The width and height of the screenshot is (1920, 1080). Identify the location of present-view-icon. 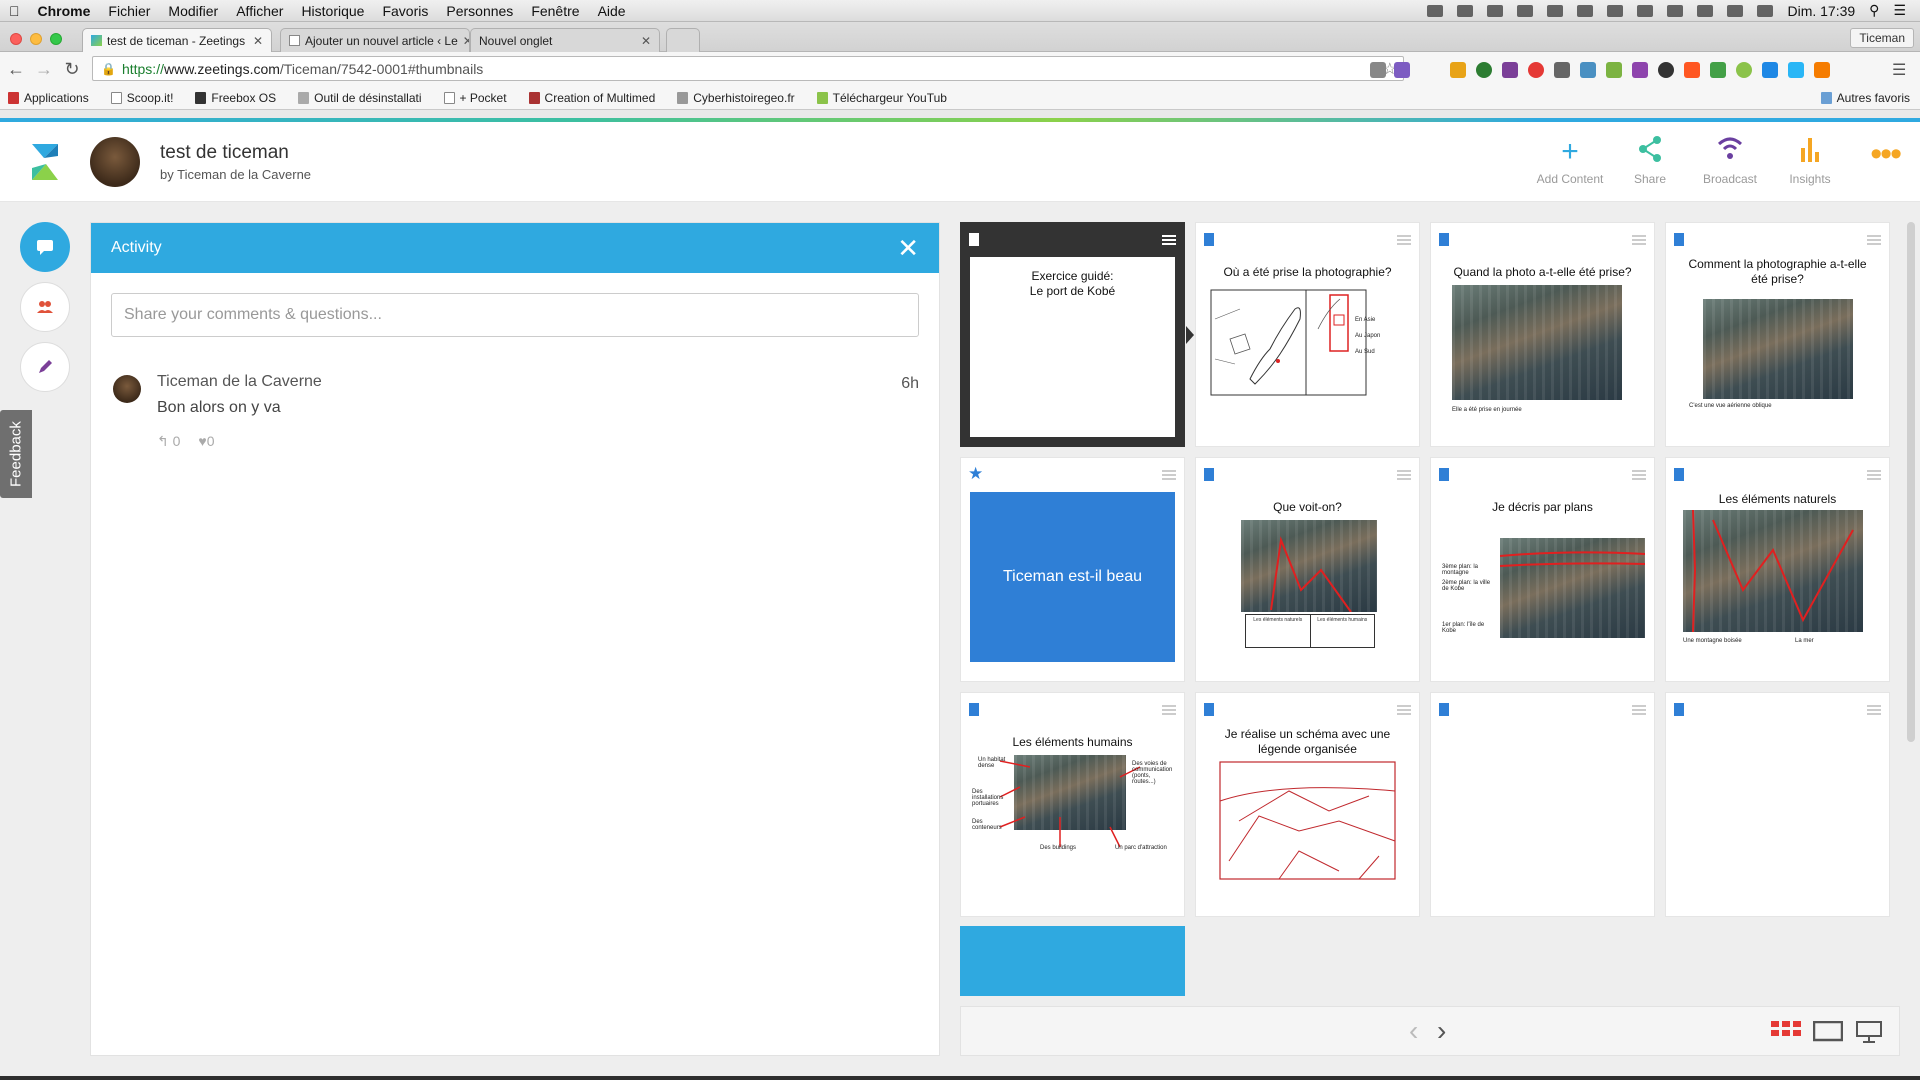
(1870, 1032).